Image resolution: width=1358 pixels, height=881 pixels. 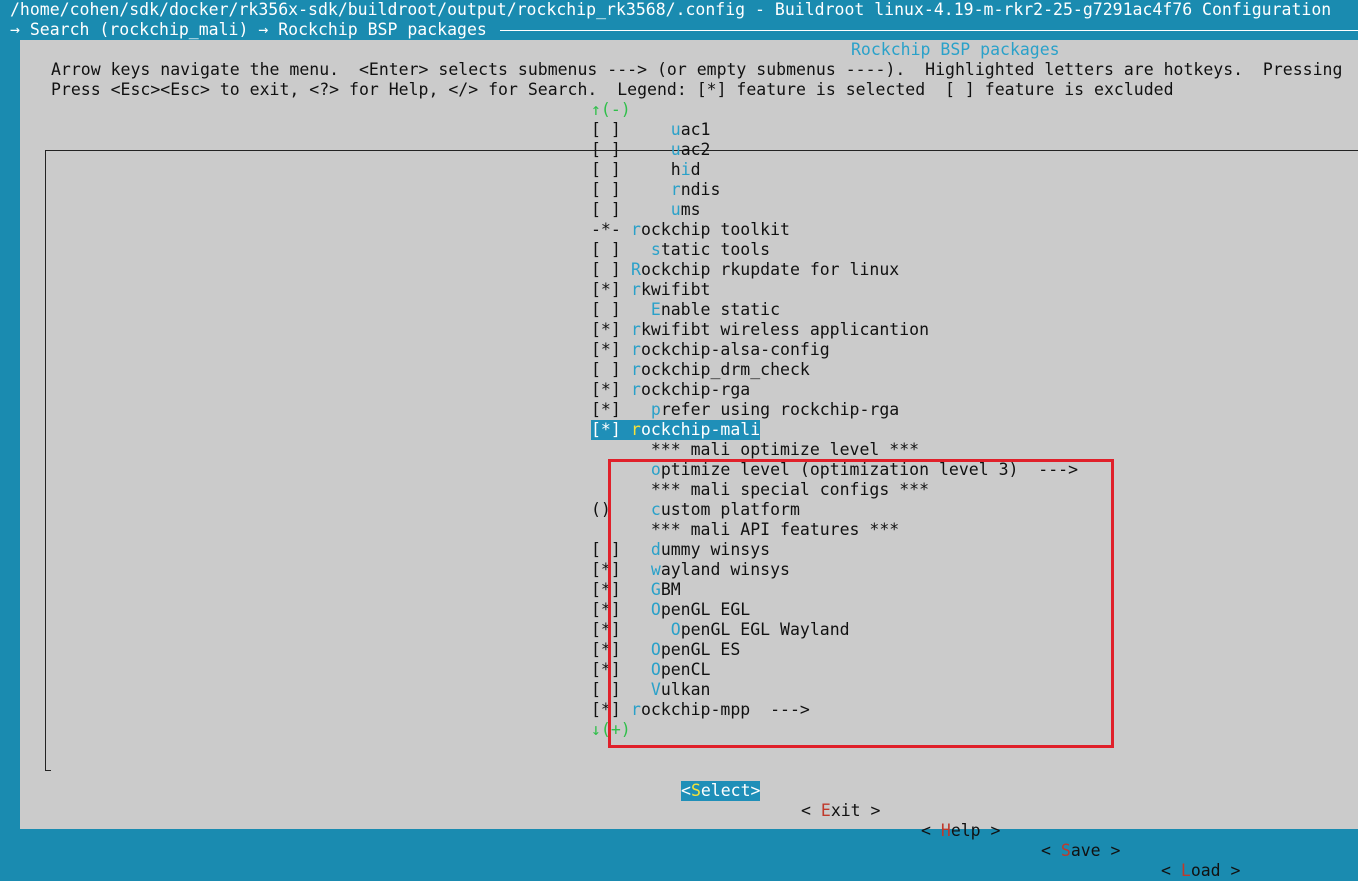 I want to click on menu-item: [*] rockchip-alsa-config, so click(x=834, y=350).